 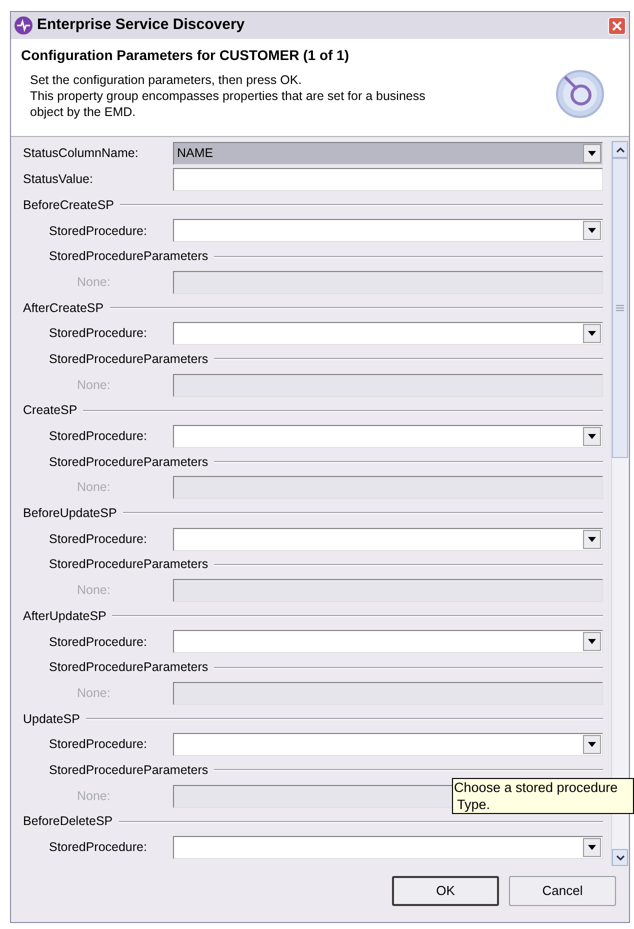 What do you see at coordinates (63, 308) in the screenshot?
I see `group-title: AfterCreateSP` at bounding box center [63, 308].